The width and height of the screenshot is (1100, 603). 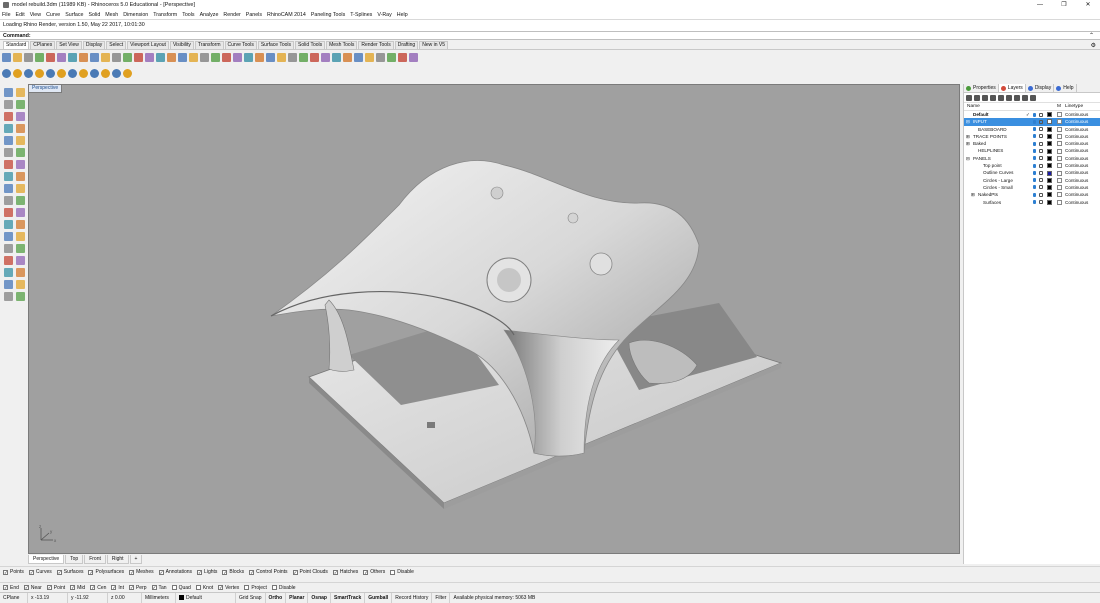 What do you see at coordinates (136, 559) in the screenshot?
I see `add-viewport-tab-button: +` at bounding box center [136, 559].